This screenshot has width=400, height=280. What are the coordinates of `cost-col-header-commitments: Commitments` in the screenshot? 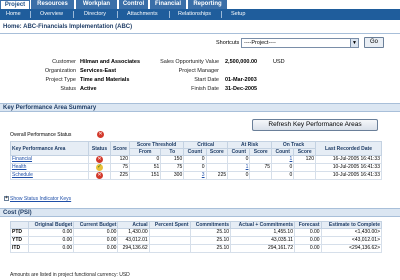 It's located at (210, 225).